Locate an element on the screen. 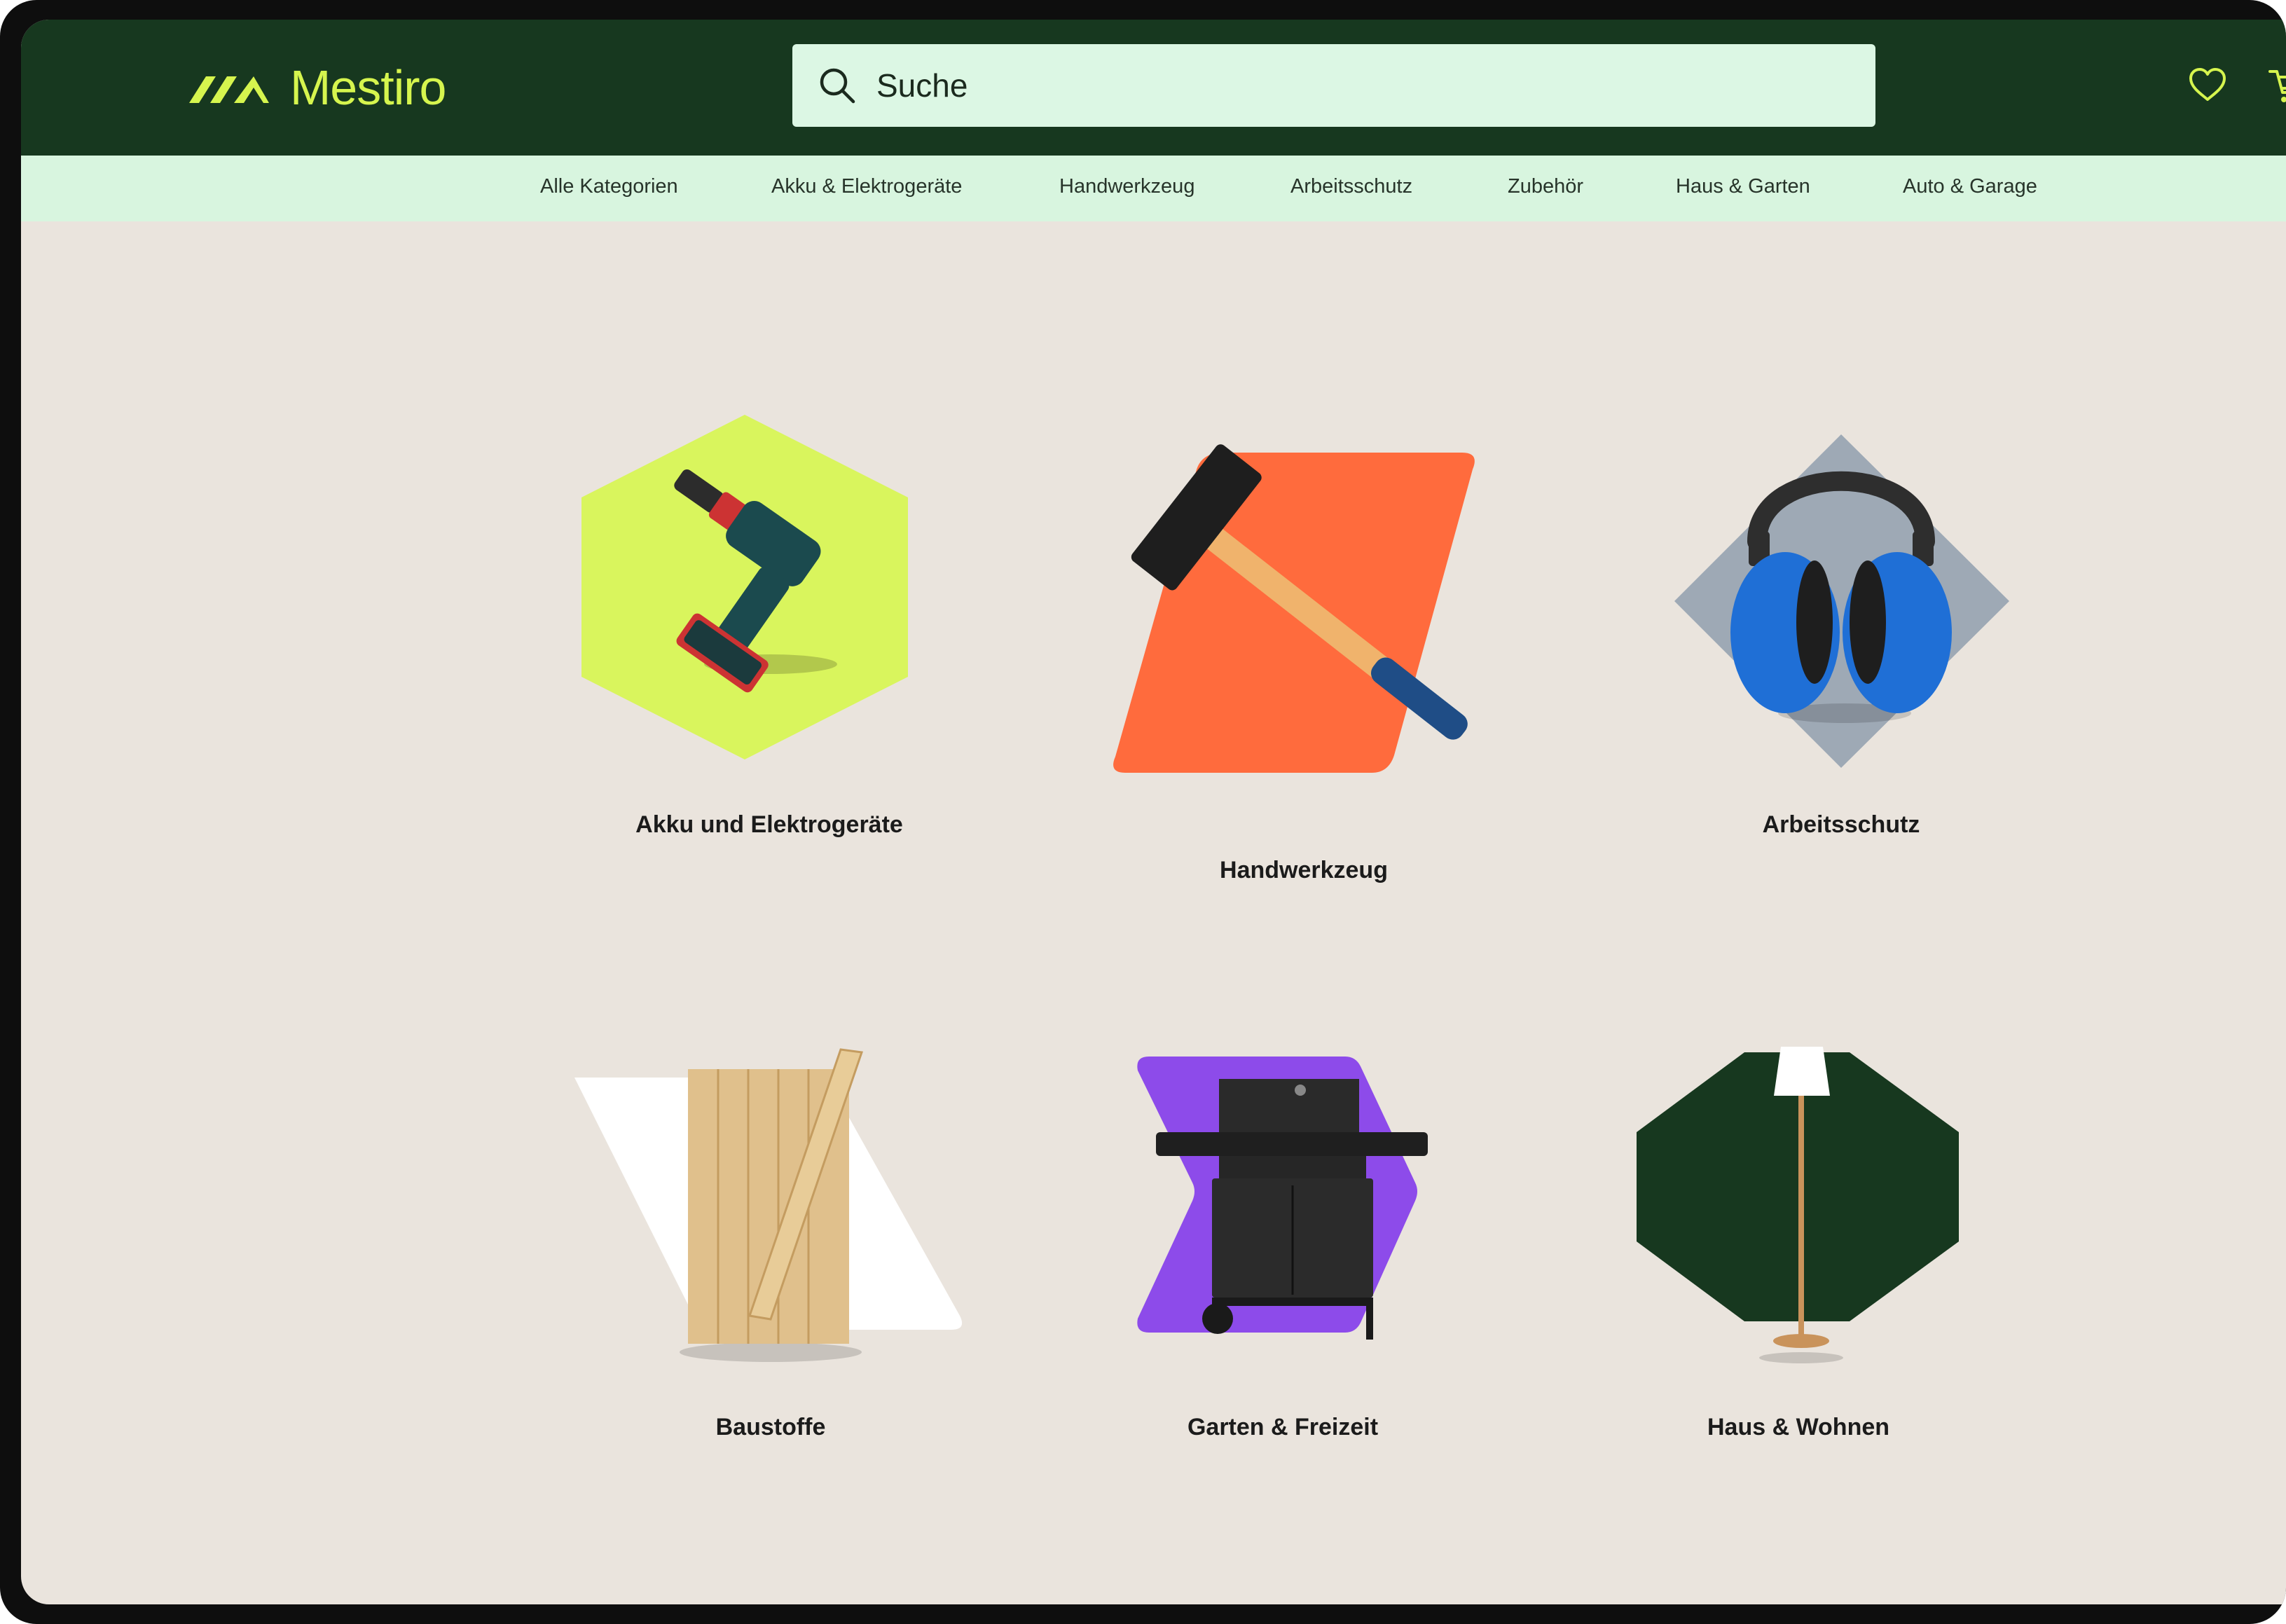 Image resolution: width=2286 pixels, height=1624 pixels. category-label: Arbeitsschutz is located at coordinates (1841, 824).